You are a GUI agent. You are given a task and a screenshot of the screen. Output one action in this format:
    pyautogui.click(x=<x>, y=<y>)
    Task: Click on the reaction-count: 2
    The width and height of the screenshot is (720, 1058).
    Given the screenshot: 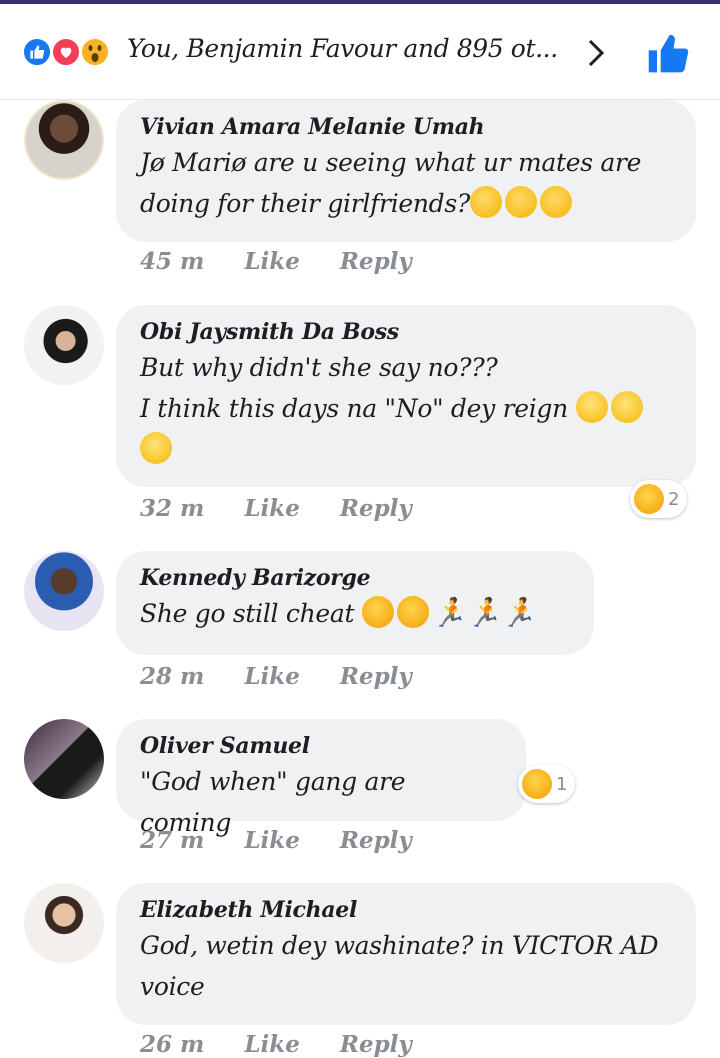 What is the action you would take?
    pyautogui.click(x=674, y=499)
    